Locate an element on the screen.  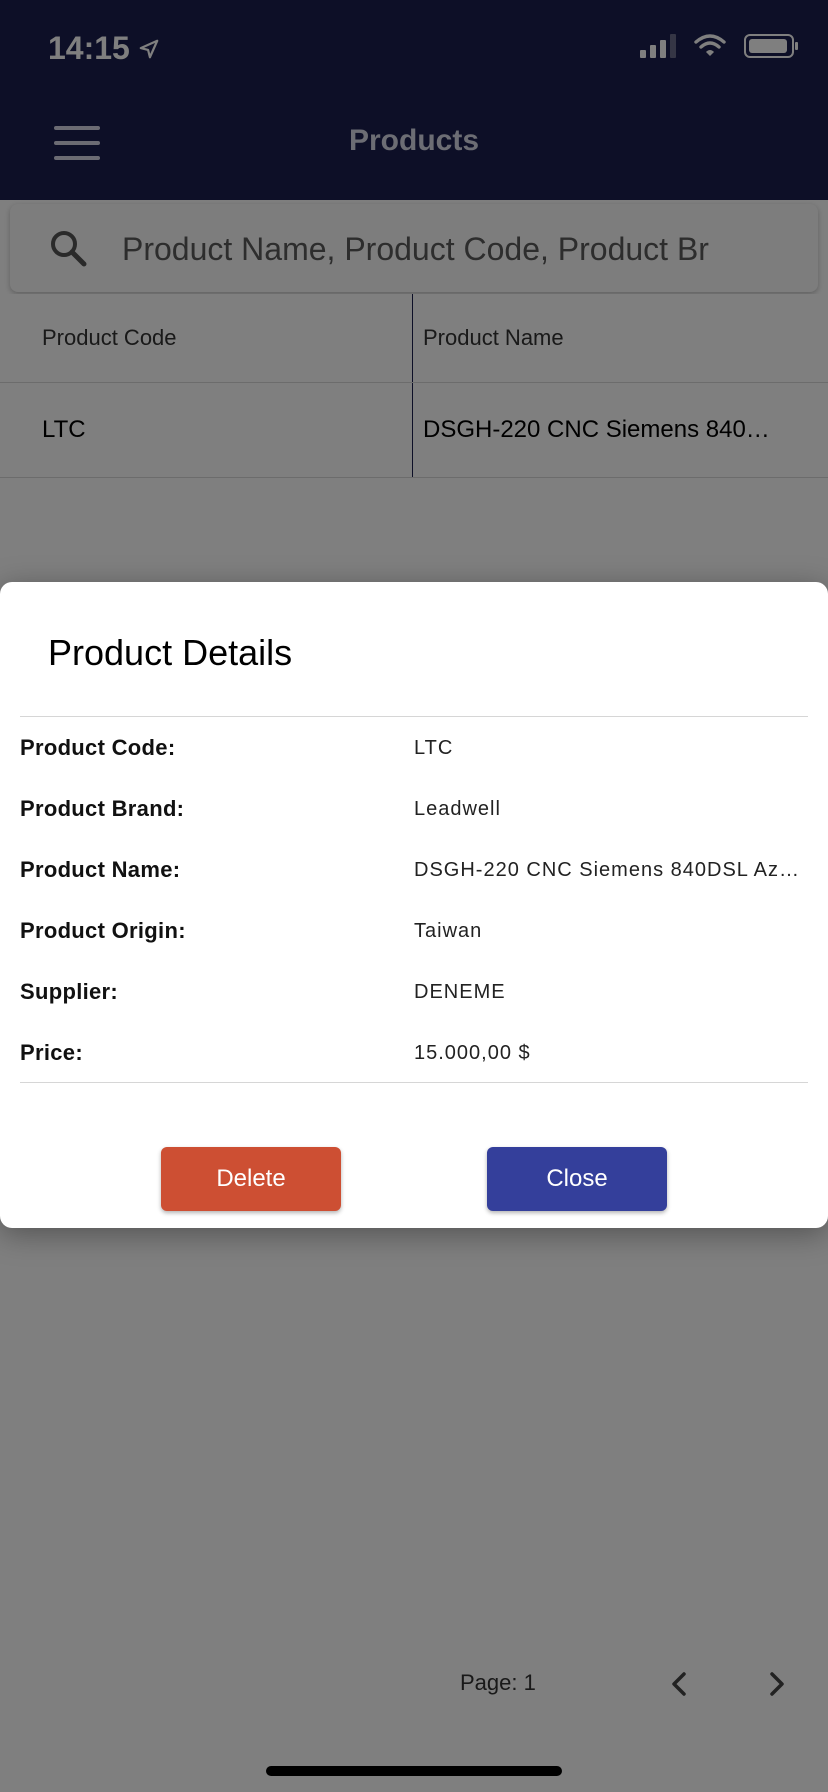
detail-row-product-code: Product Code: LTC is located at coordinates (414, 748).